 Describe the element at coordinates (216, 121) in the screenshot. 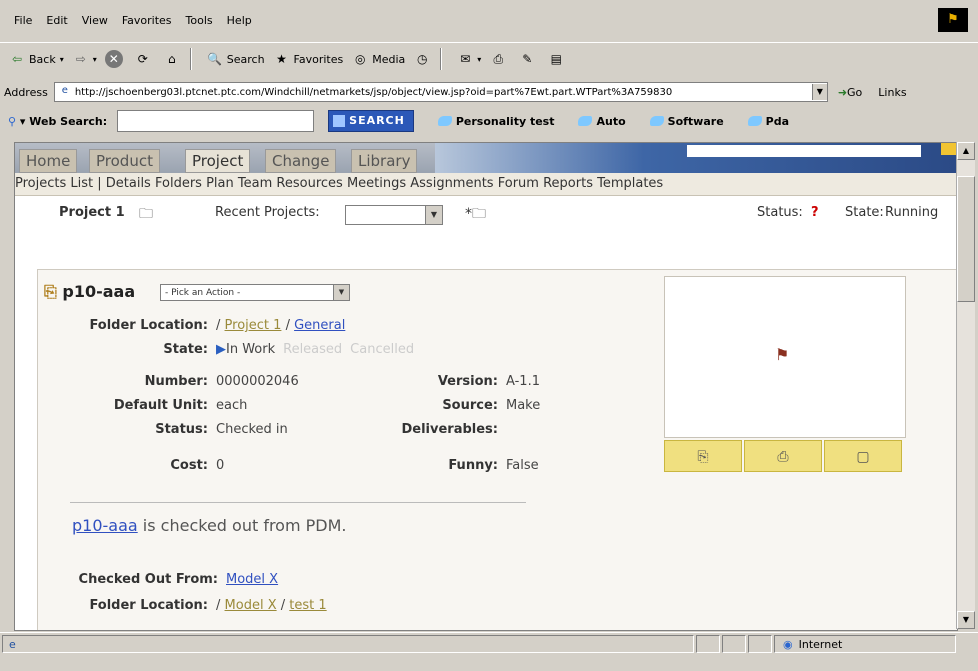

I see `web-search-input` at that location.